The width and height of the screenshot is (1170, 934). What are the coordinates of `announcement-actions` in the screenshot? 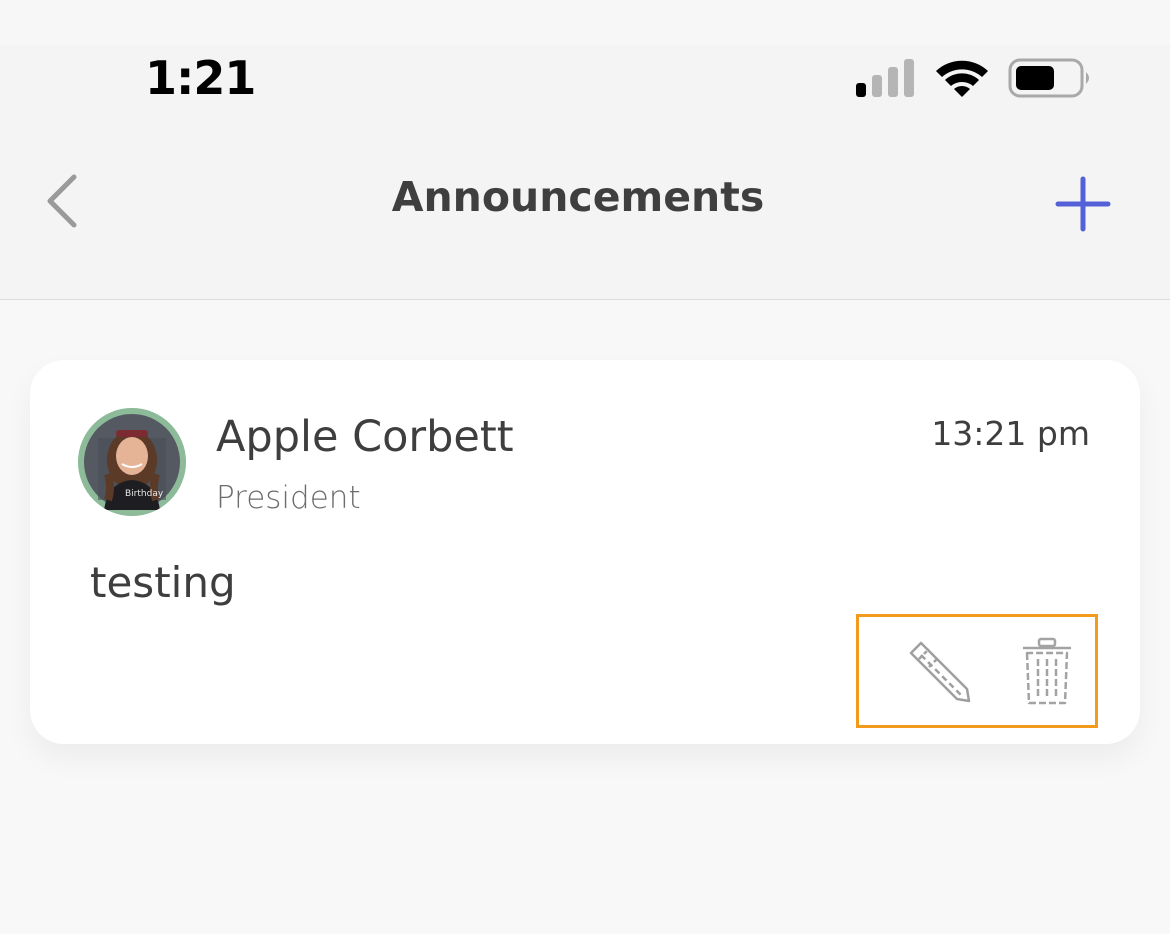 It's located at (977, 671).